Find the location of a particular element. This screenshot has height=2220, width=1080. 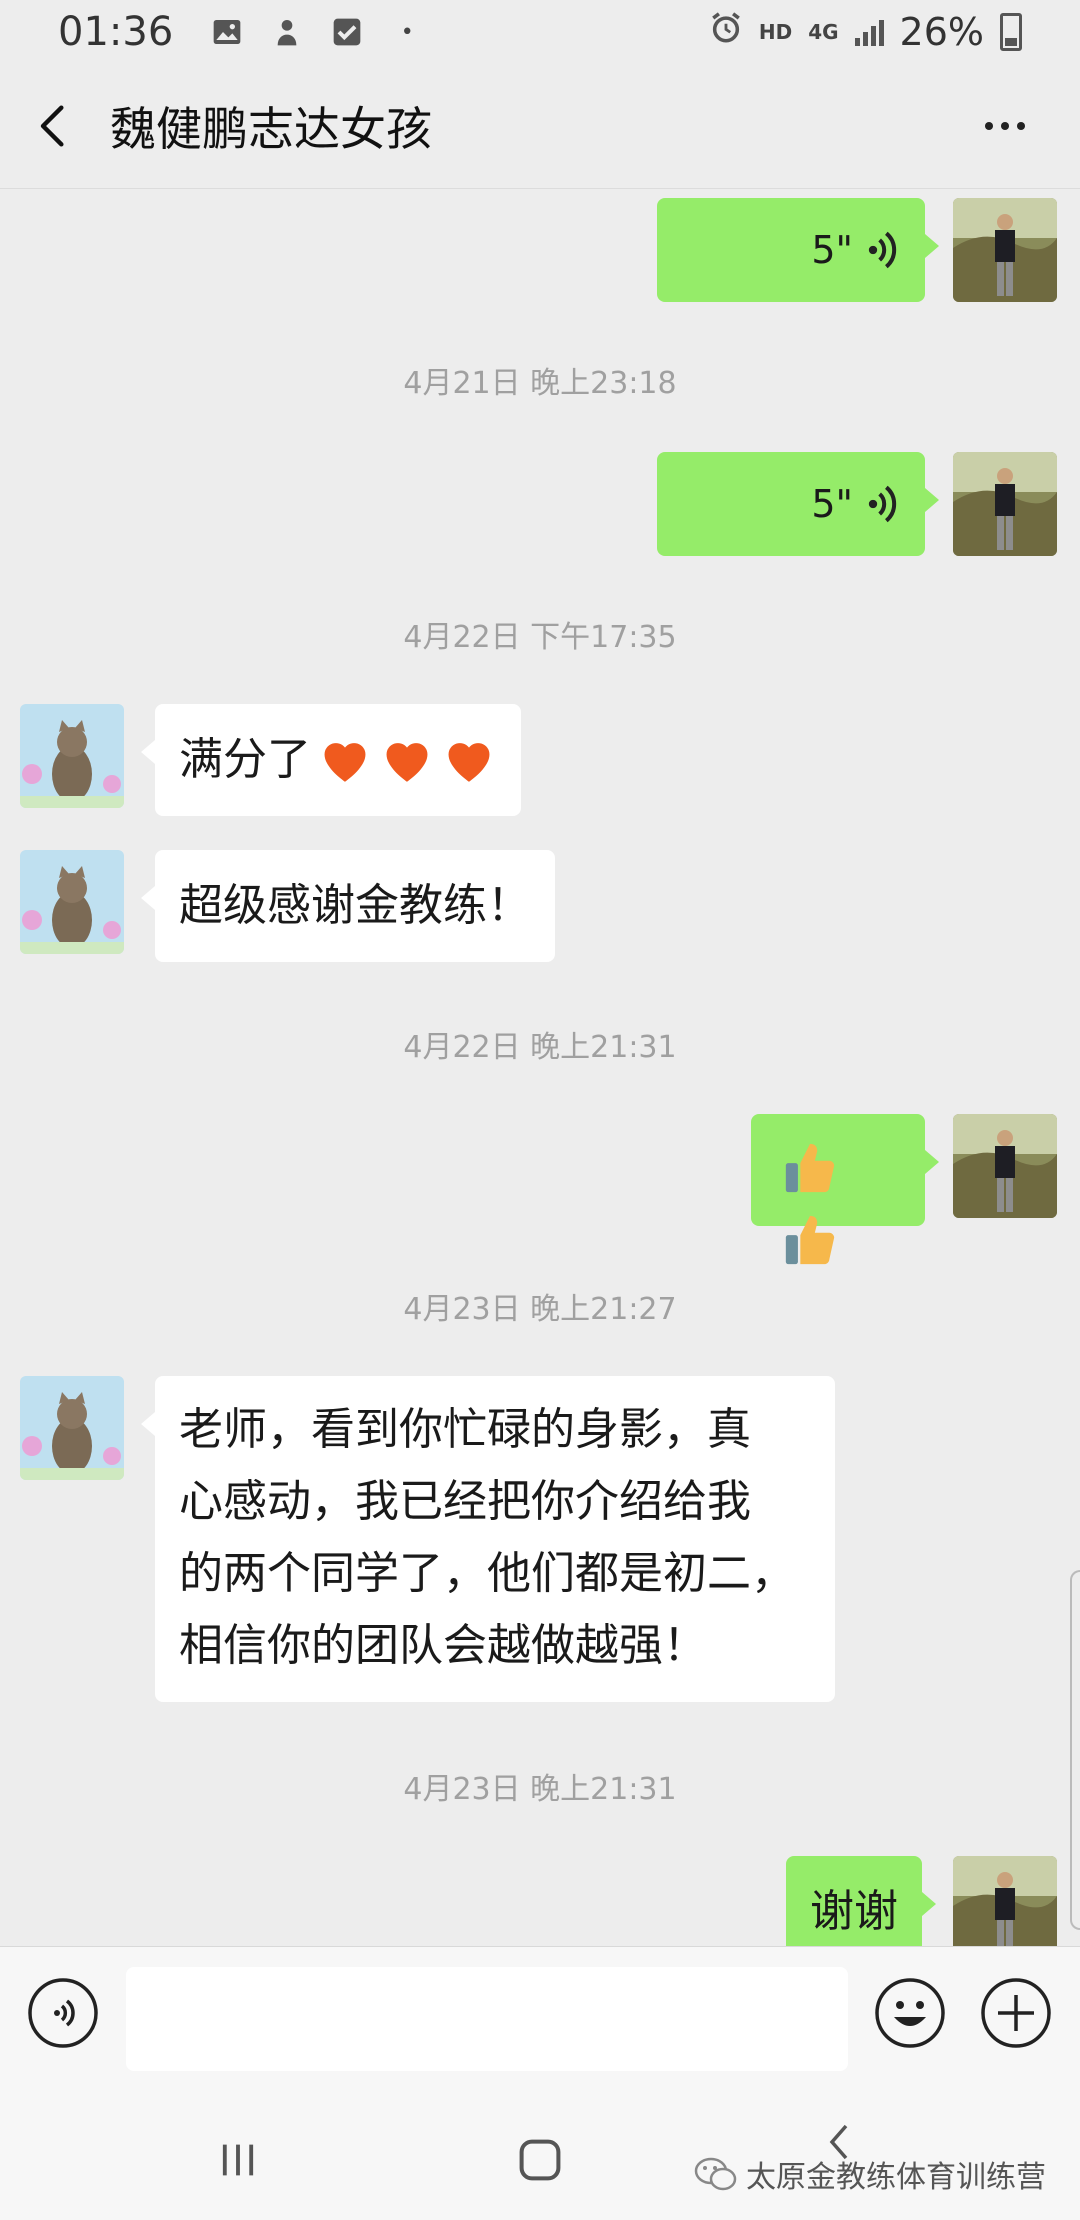

emoji-button is located at coordinates (910, 2013).